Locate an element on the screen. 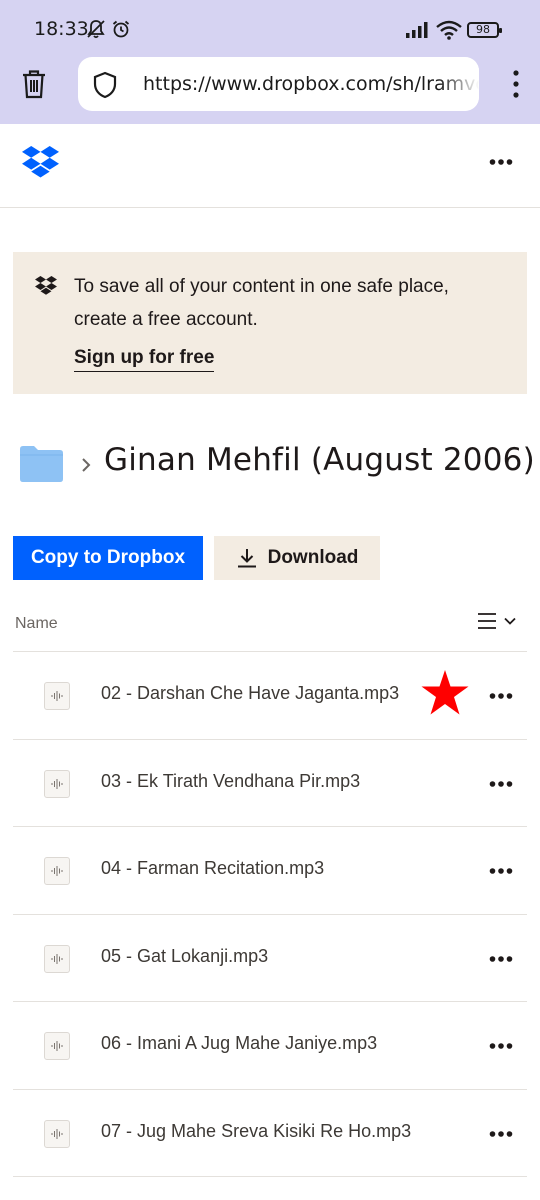  chevron-right-icon is located at coordinates (86, 465).